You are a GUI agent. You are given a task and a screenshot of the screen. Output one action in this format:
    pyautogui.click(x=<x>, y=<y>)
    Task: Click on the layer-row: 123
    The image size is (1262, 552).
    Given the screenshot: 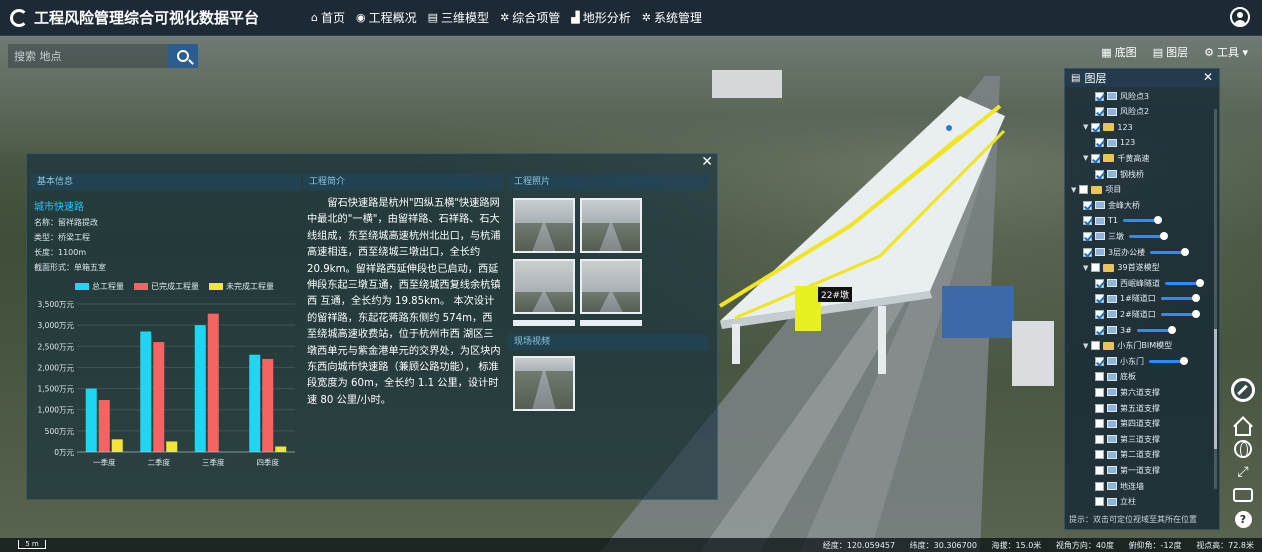 What is the action you would take?
    pyautogui.click(x=1115, y=143)
    